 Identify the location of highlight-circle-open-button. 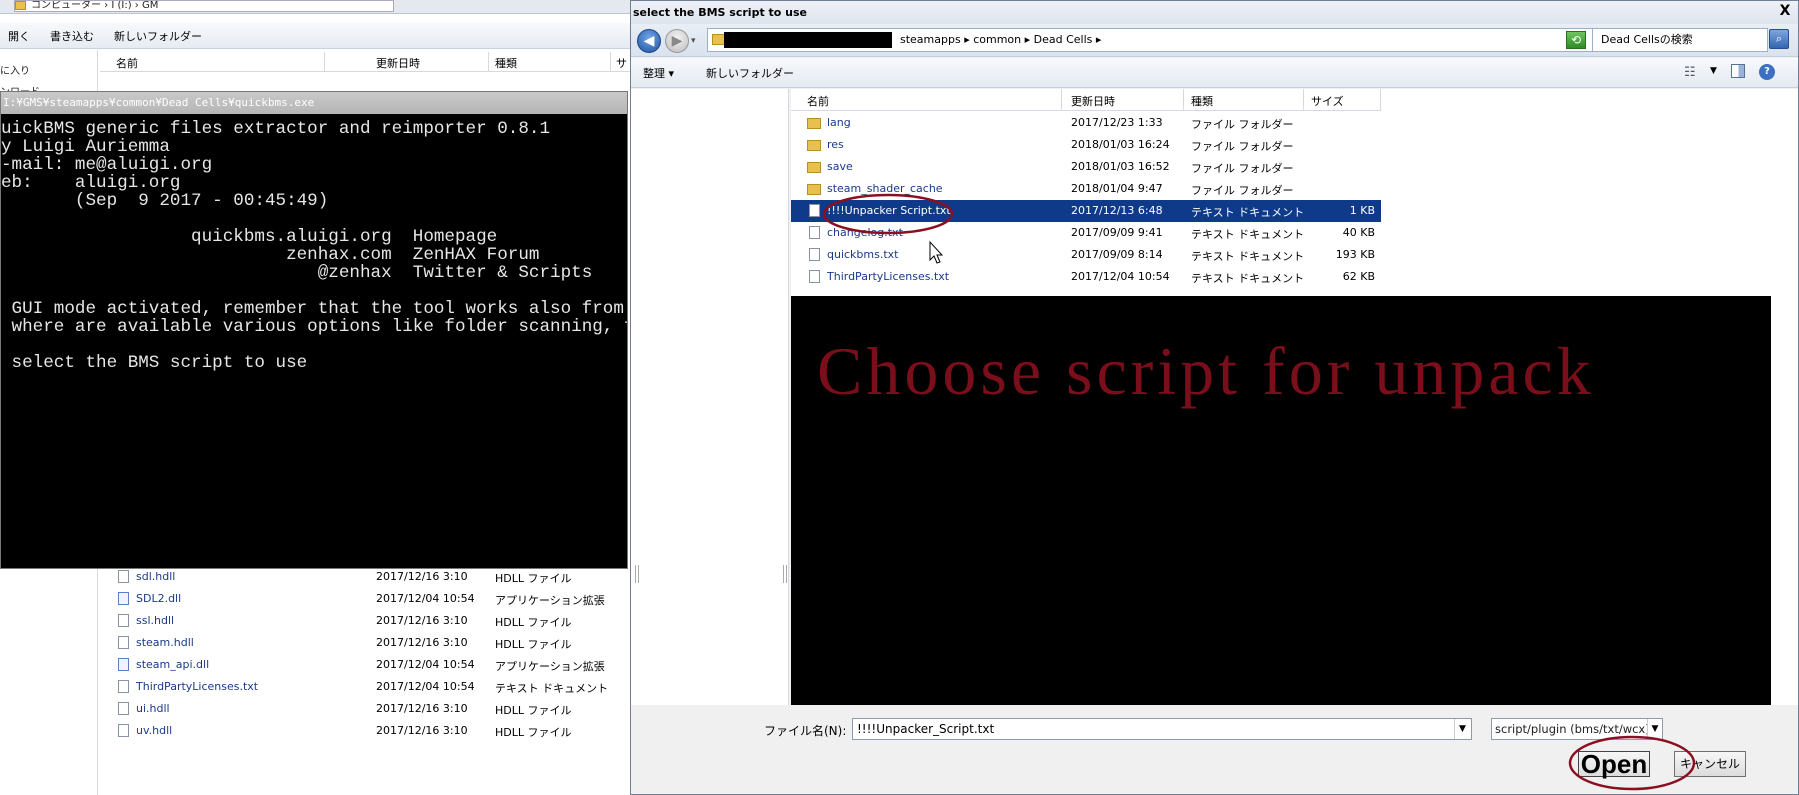
(1632, 763).